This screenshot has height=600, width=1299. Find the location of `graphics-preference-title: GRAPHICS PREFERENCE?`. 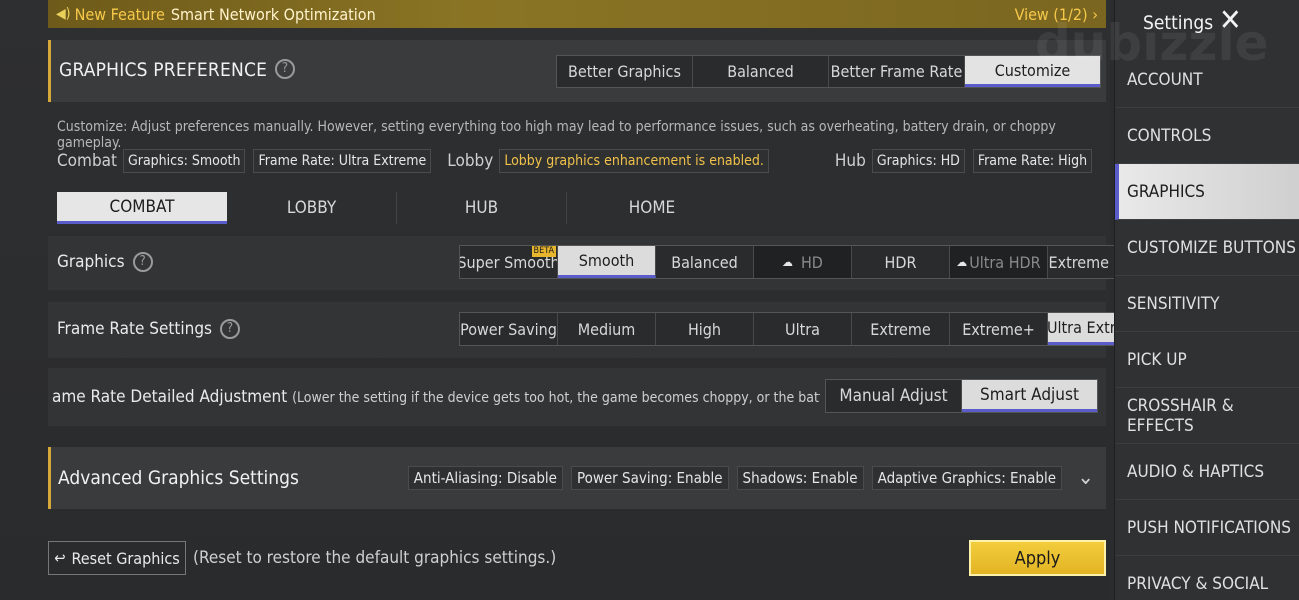

graphics-preference-title: GRAPHICS PREFERENCE? is located at coordinates (177, 69).